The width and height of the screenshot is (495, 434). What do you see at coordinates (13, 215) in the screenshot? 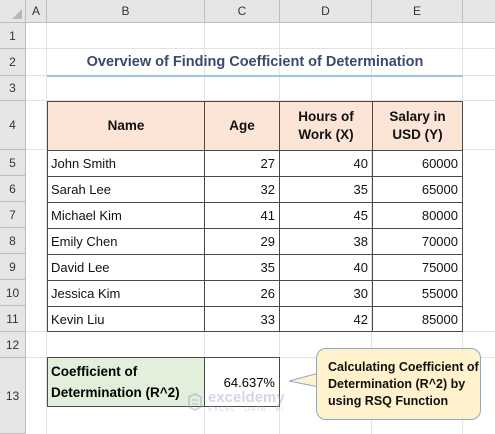
I see `row-header-7: 7` at bounding box center [13, 215].